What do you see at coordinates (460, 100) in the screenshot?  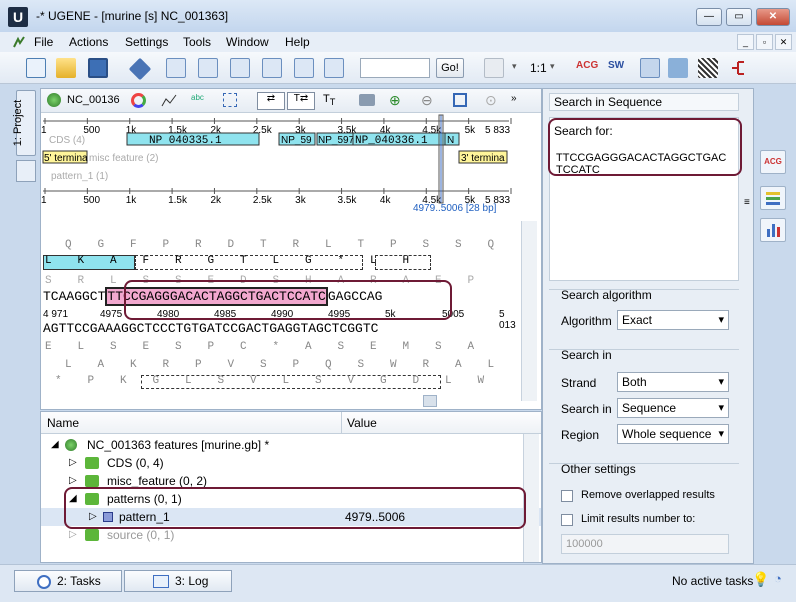 I see `zoom-to-selection-icon` at bounding box center [460, 100].